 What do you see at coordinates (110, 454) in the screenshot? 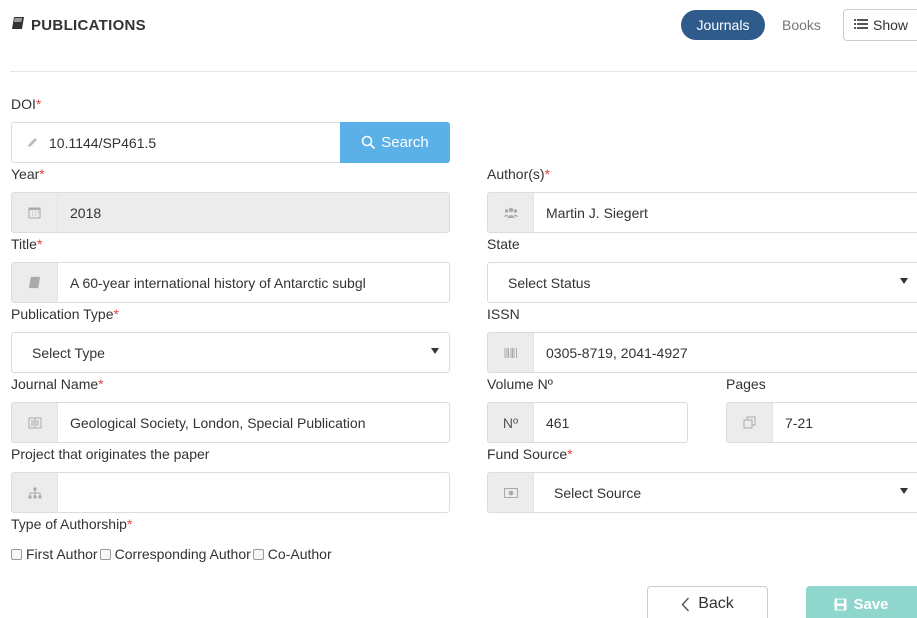
I see `project-label: Project that originates the paper` at bounding box center [110, 454].